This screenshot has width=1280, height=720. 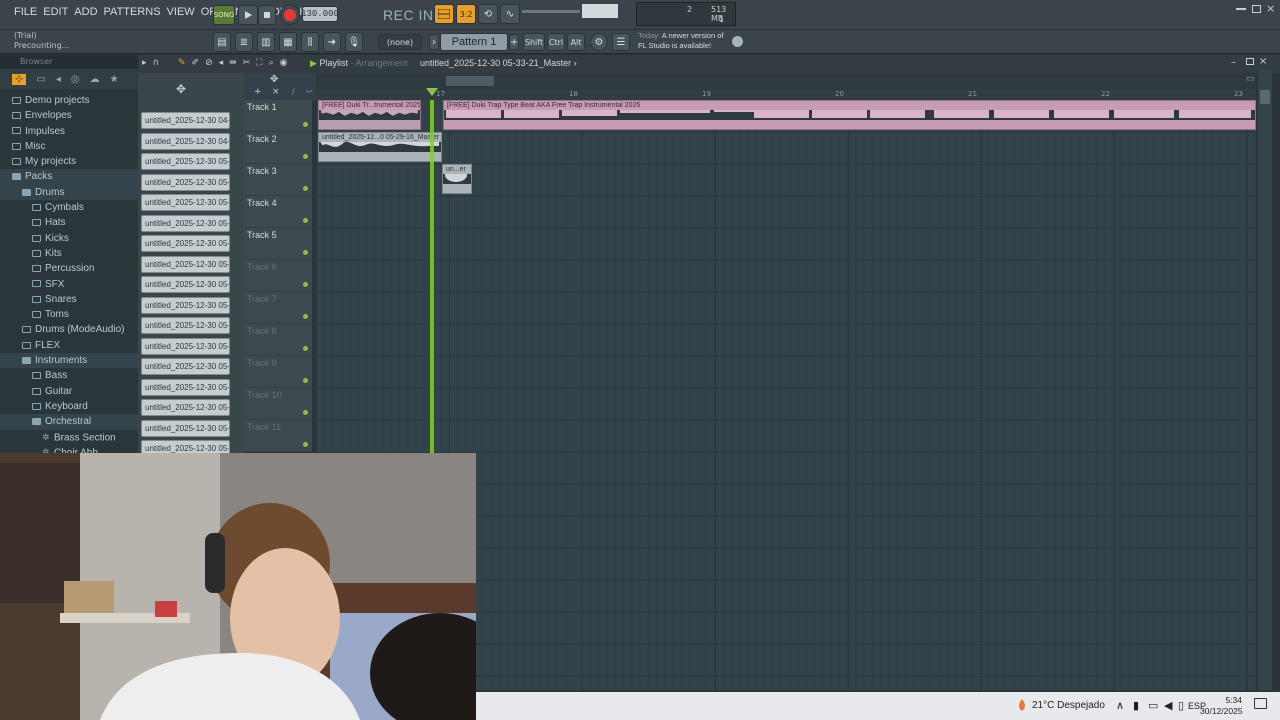 I want to click on play-button, so click(x=248, y=15).